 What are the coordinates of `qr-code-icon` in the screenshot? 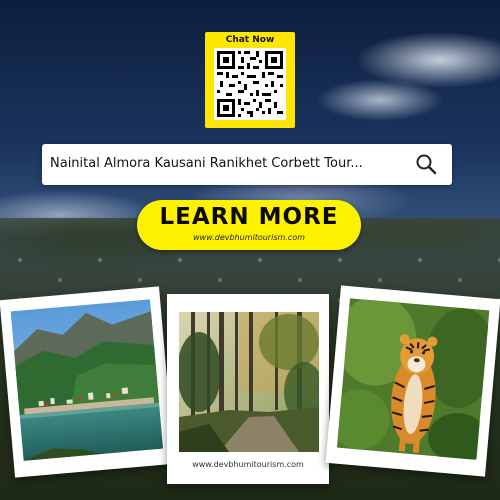 It's located at (250, 84).